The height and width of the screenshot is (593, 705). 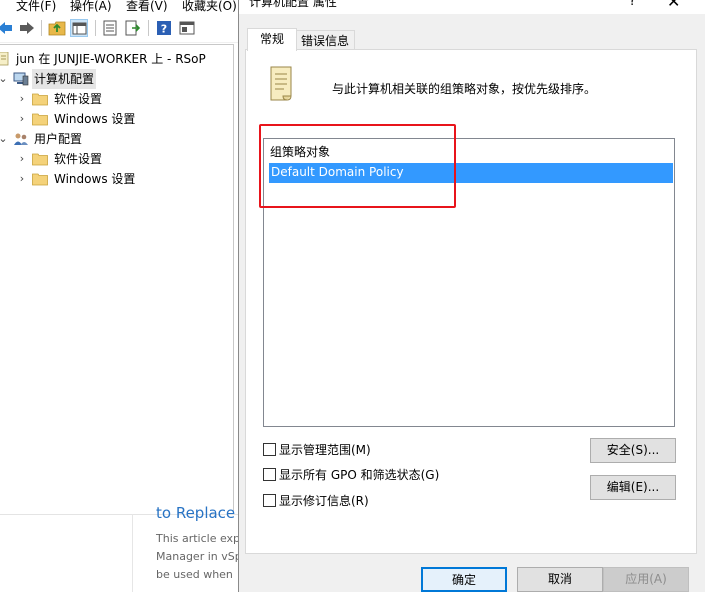 What do you see at coordinates (359, 475) in the screenshot?
I see `checkbox-label: 显示所有 GPO 和筛选状态(G)` at bounding box center [359, 475].